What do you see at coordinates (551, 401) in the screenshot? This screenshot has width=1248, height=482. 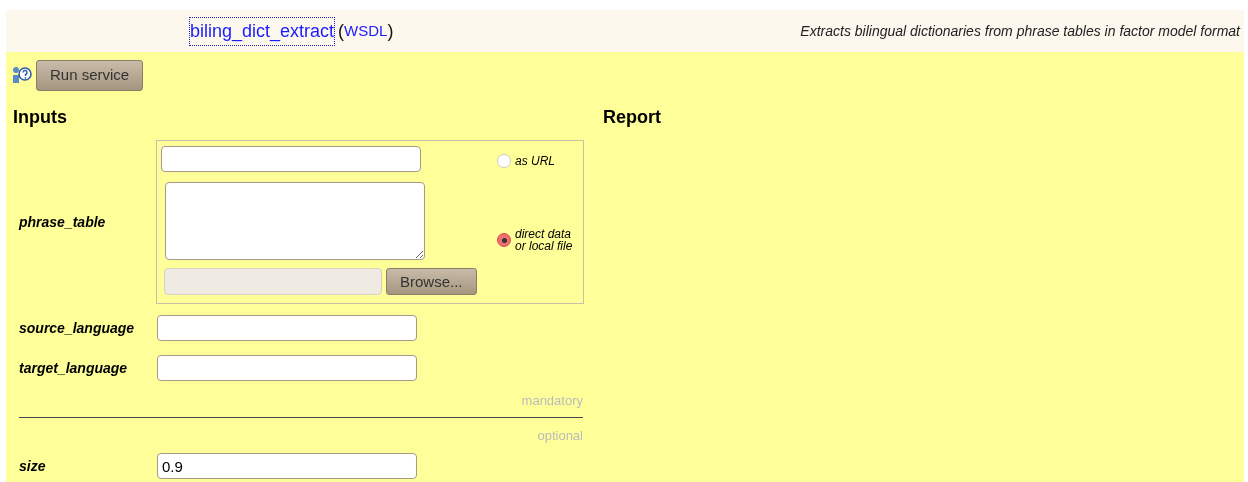 I see `mandatory-note: mandatory` at bounding box center [551, 401].